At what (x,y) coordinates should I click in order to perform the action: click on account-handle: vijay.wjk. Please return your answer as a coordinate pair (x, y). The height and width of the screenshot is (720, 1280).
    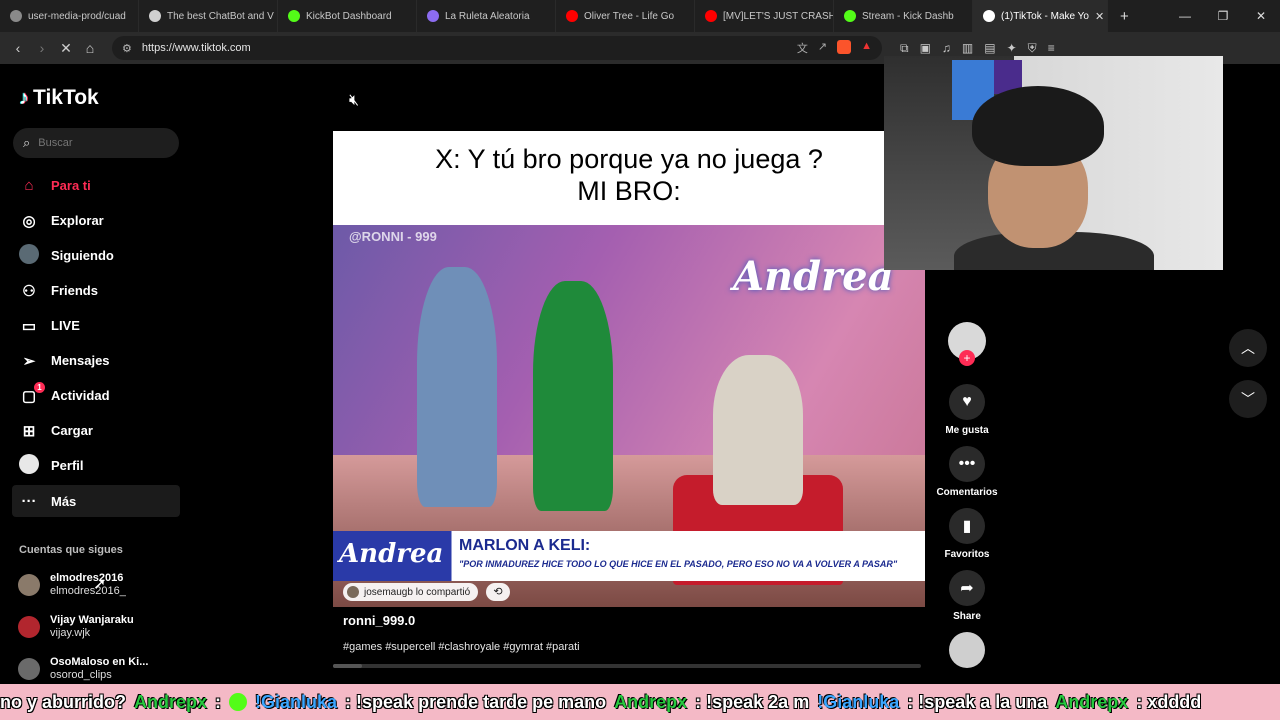
    Looking at the image, I should click on (70, 633).